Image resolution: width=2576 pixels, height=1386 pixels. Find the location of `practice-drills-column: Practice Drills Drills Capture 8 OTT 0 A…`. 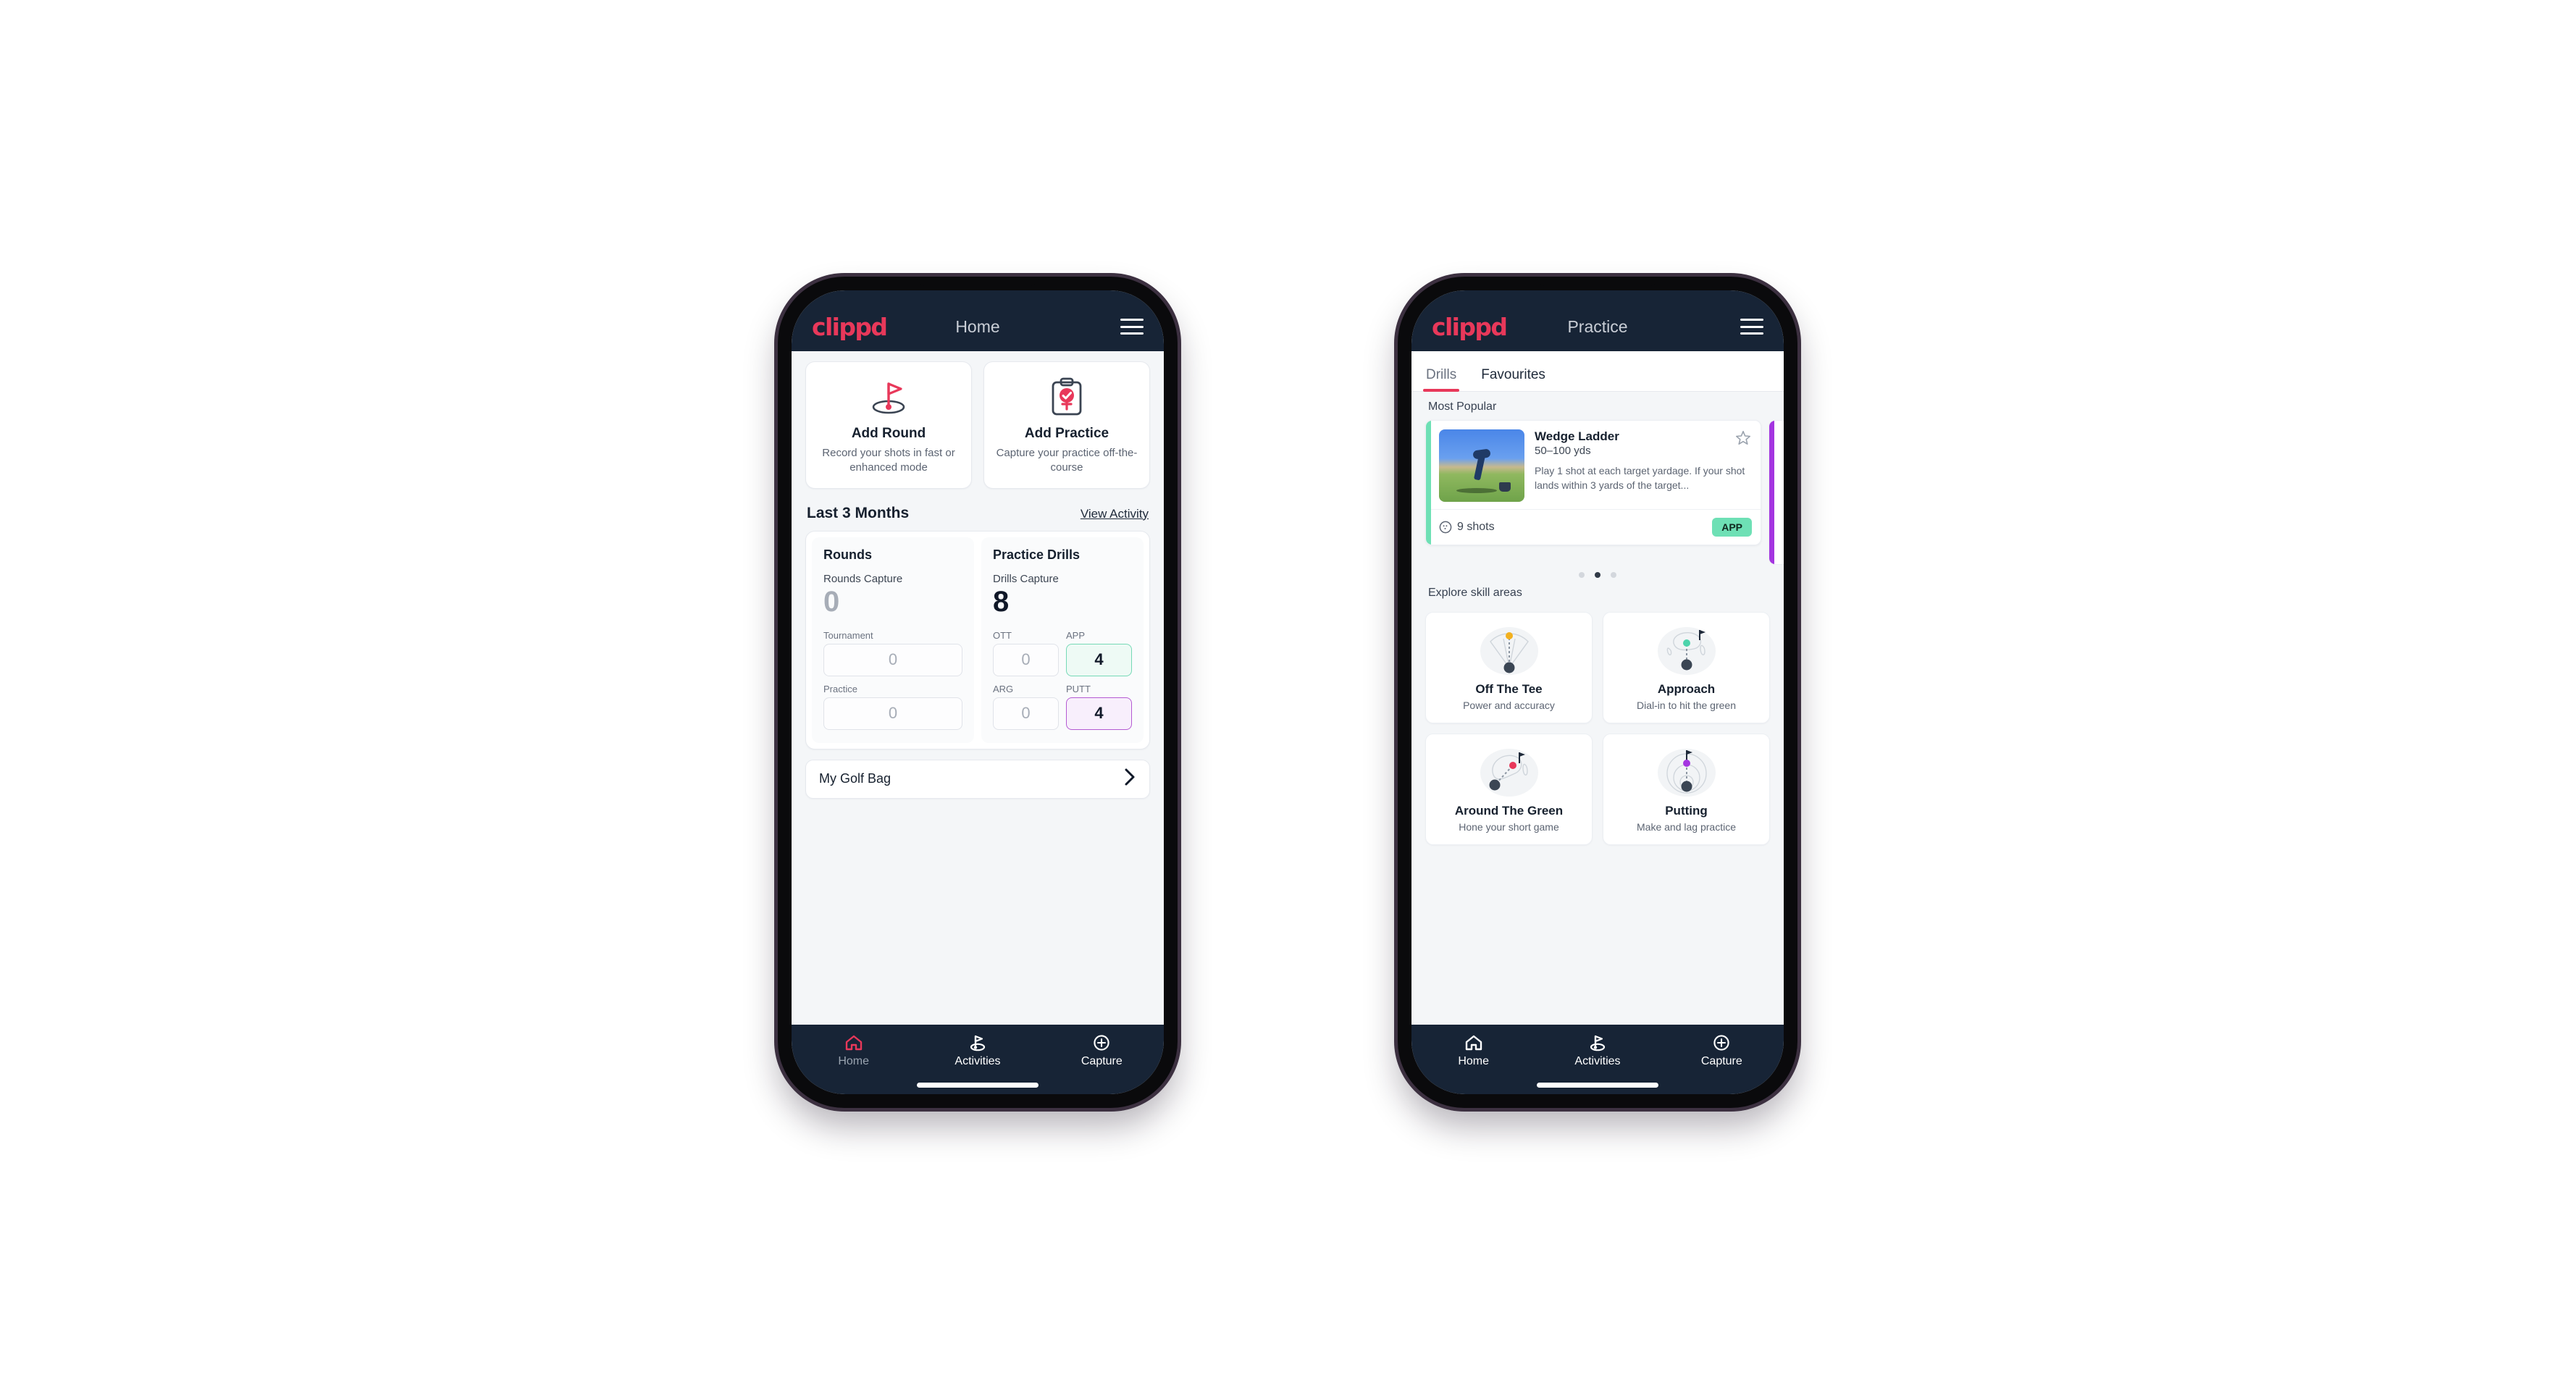

practice-drills-column: Practice Drills Drills Capture 8 OTT 0 A… is located at coordinates (1062, 640).